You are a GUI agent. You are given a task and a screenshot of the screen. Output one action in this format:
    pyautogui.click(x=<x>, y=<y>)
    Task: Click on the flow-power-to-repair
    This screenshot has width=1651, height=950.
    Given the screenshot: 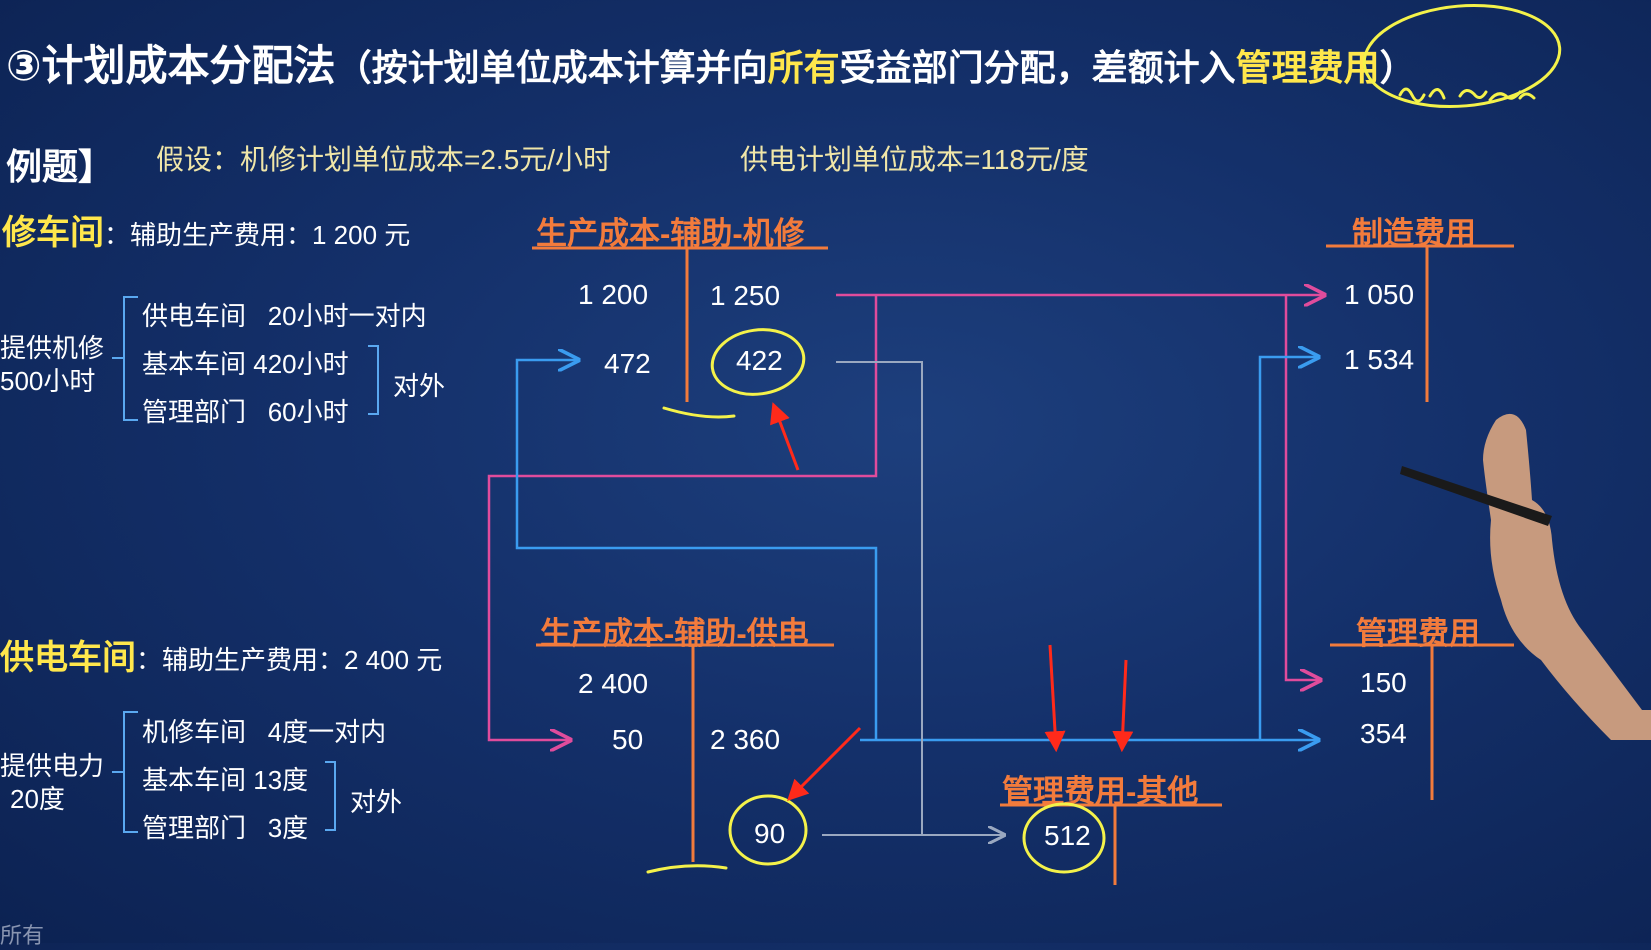 What is the action you would take?
    pyautogui.click(x=696, y=550)
    